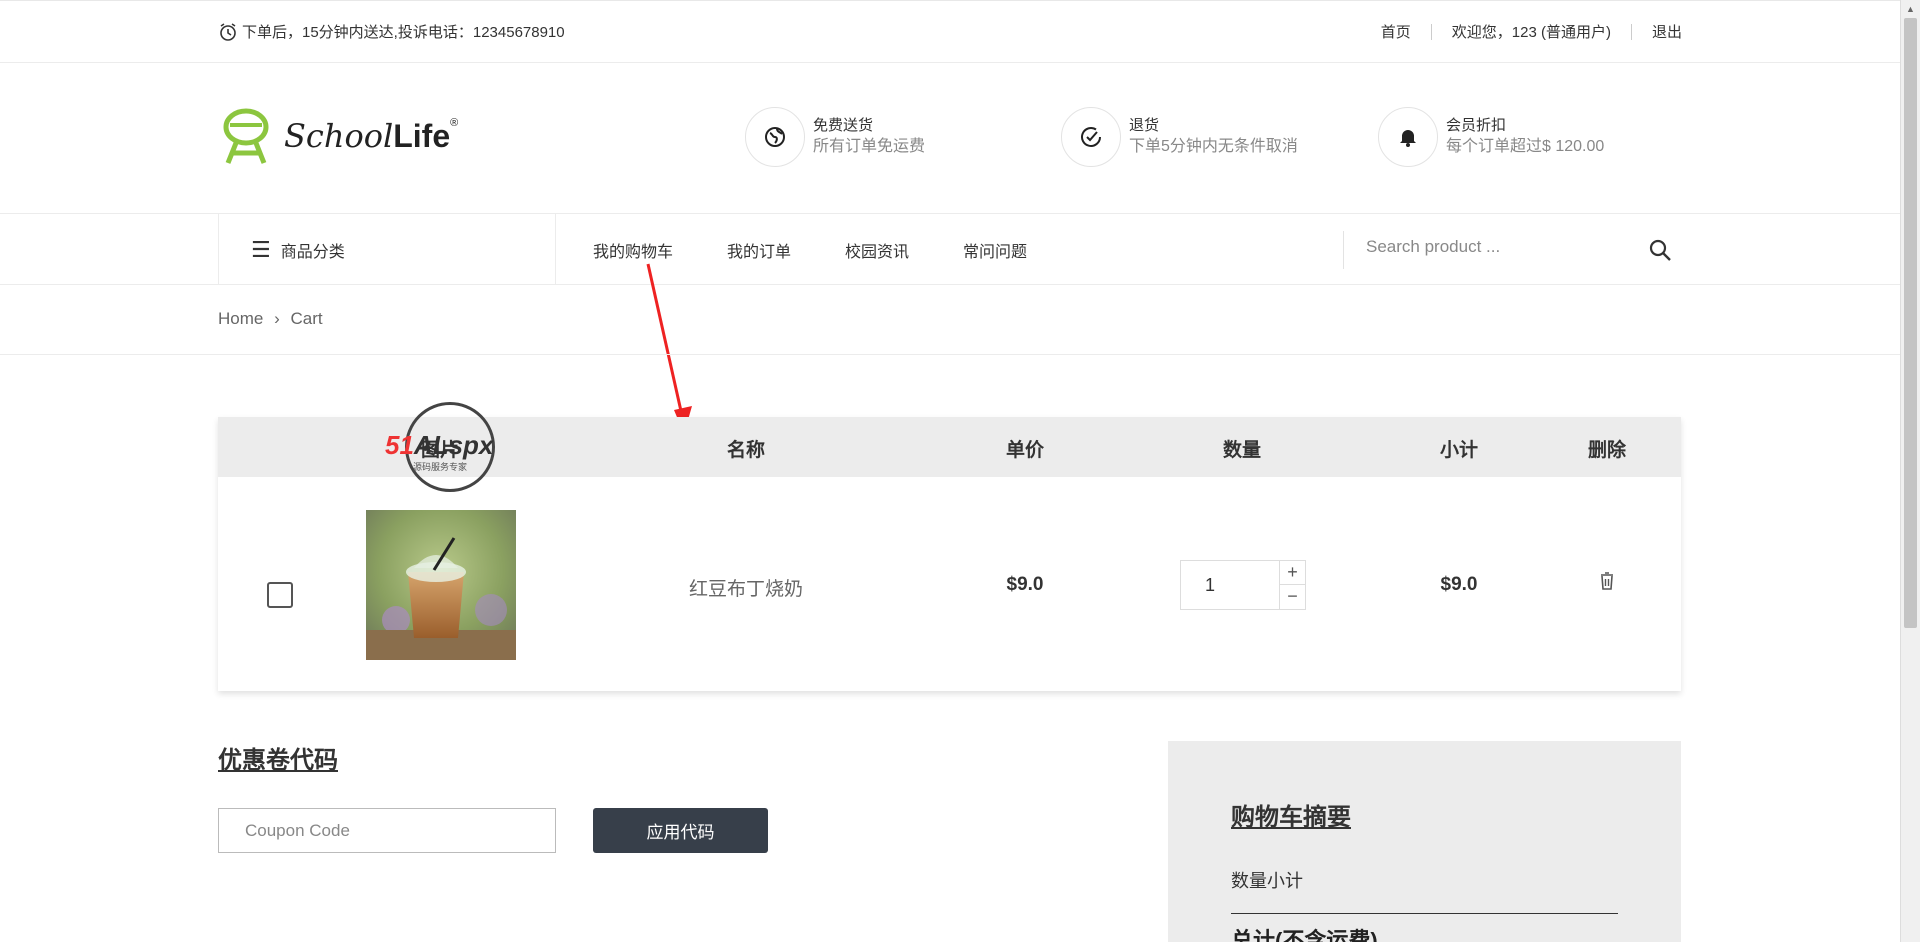 The width and height of the screenshot is (1920, 942). What do you see at coordinates (1424, 913) in the screenshot?
I see `divider` at bounding box center [1424, 913].